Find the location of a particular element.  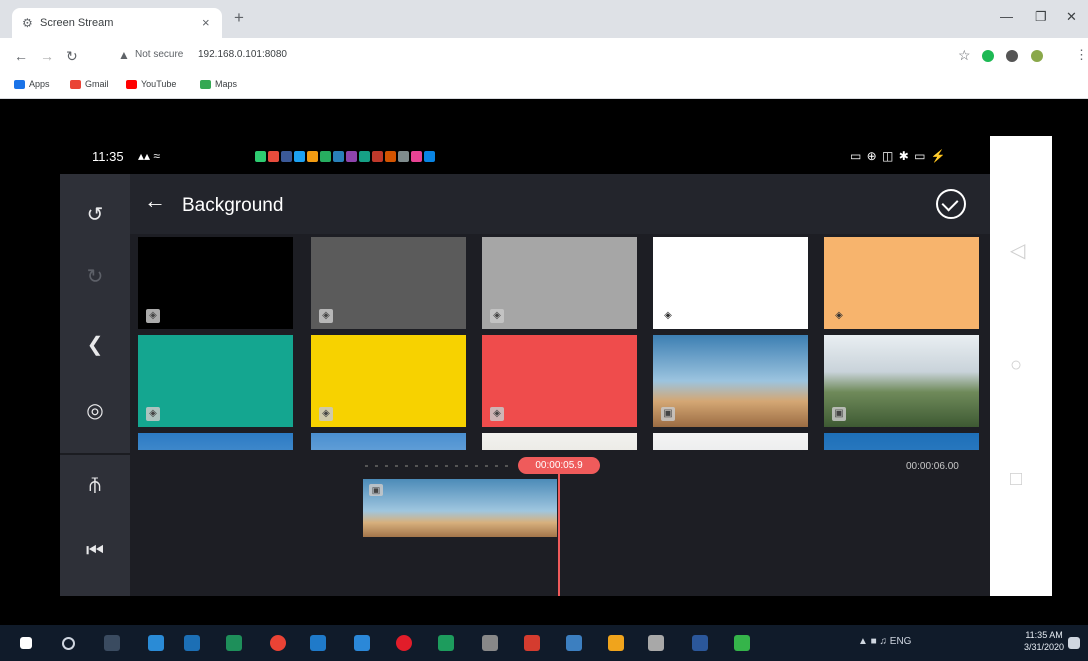

notifications-icon is located at coordinates (1074, 643).